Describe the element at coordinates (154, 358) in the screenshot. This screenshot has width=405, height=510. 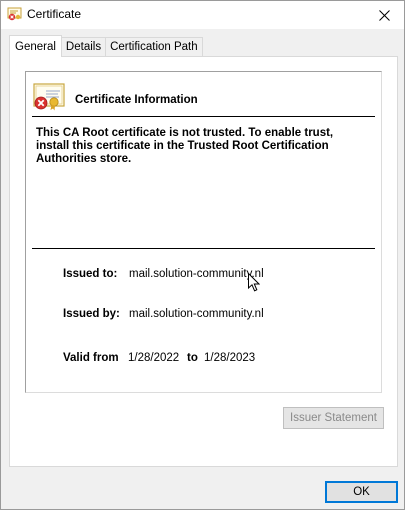
I see `valid-from-value: 1/28/2022` at that location.